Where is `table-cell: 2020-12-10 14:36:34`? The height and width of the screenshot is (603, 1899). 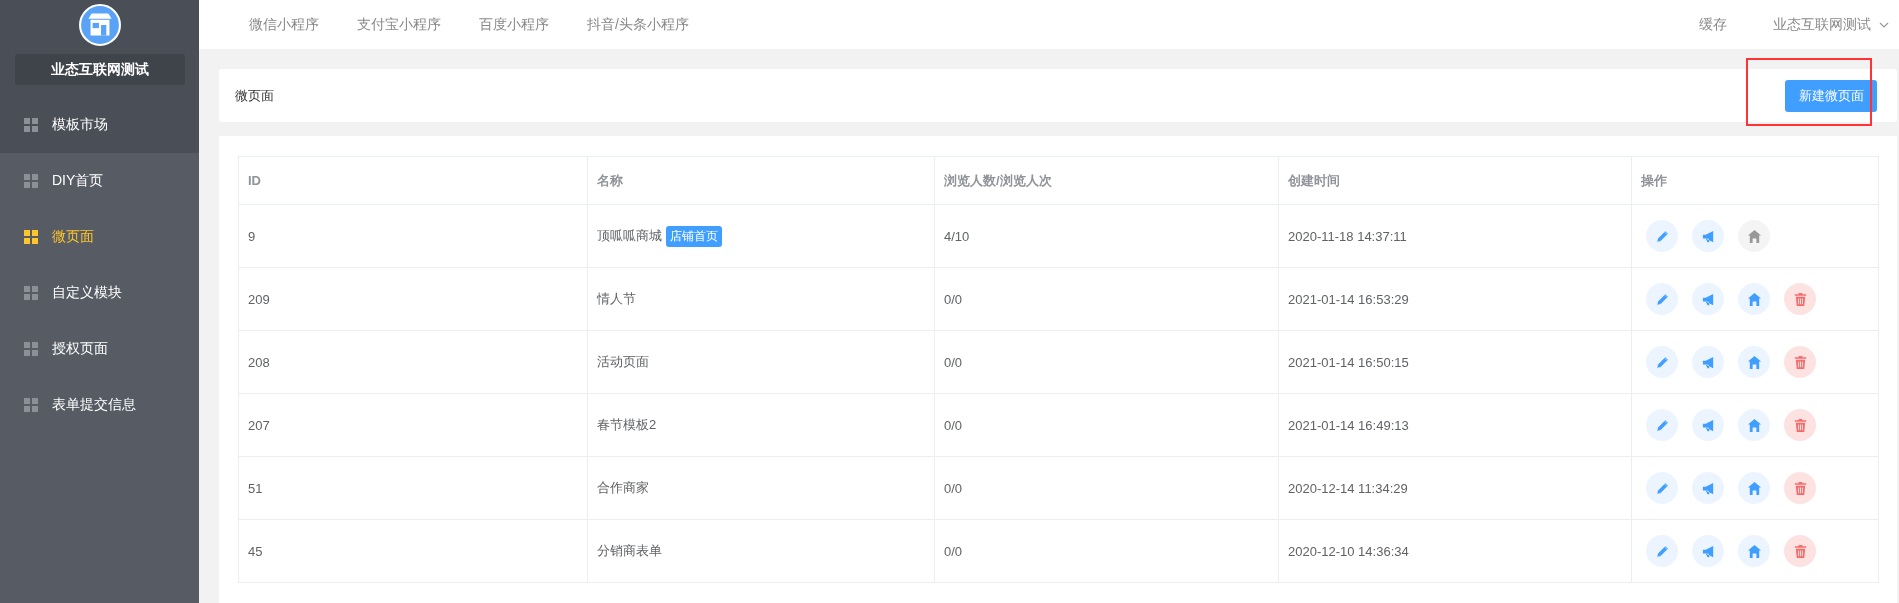 table-cell: 2020-12-10 14:36:34 is located at coordinates (1455, 551).